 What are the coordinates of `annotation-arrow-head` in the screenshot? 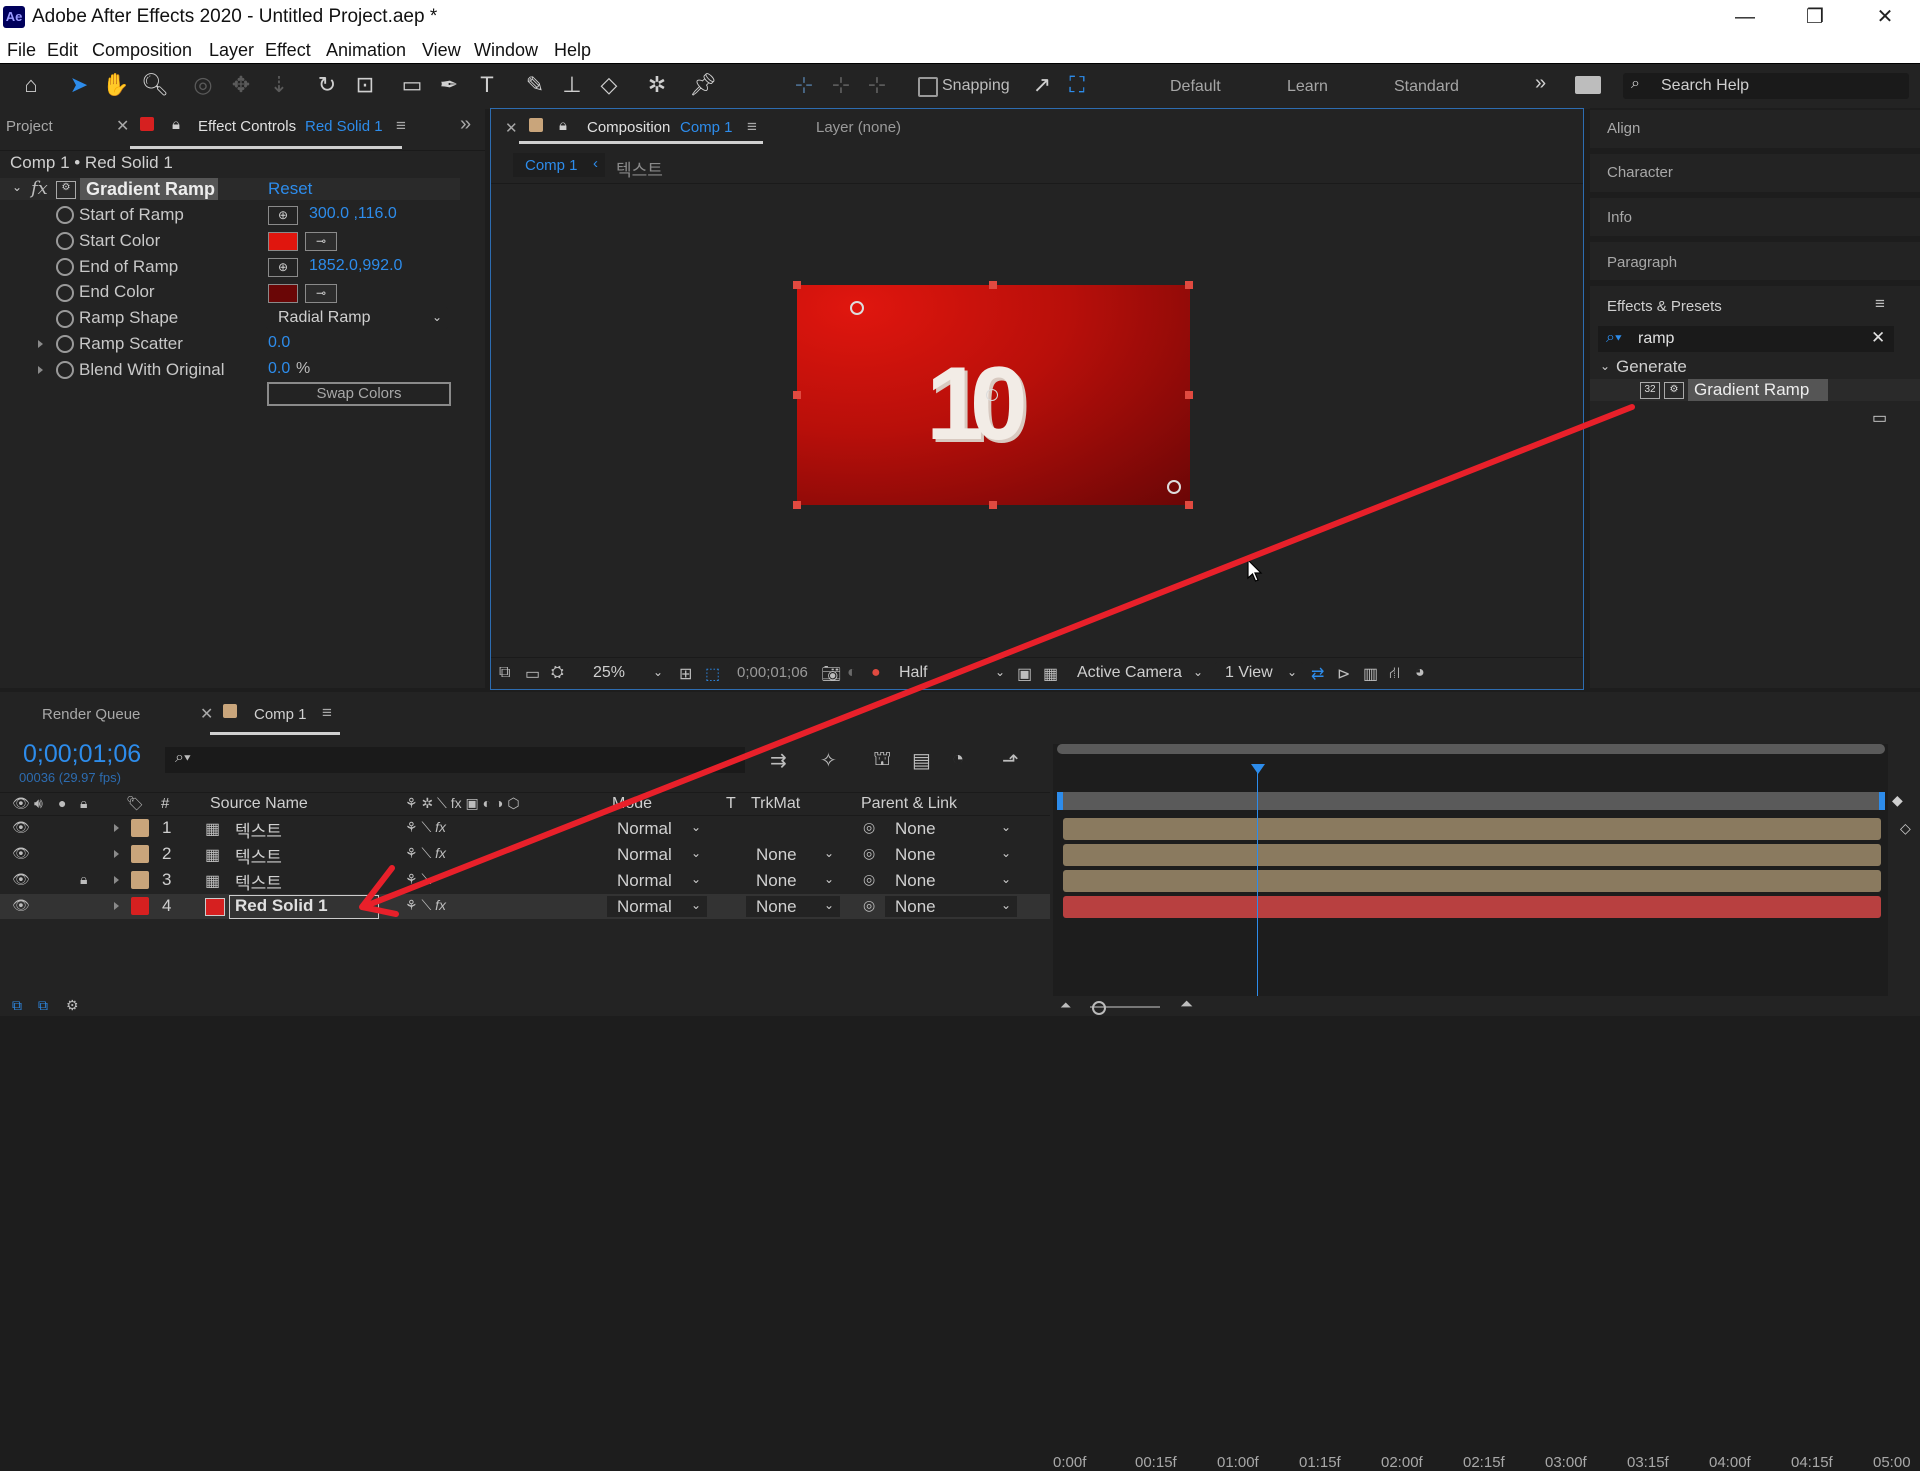 It's located at (379, 891).